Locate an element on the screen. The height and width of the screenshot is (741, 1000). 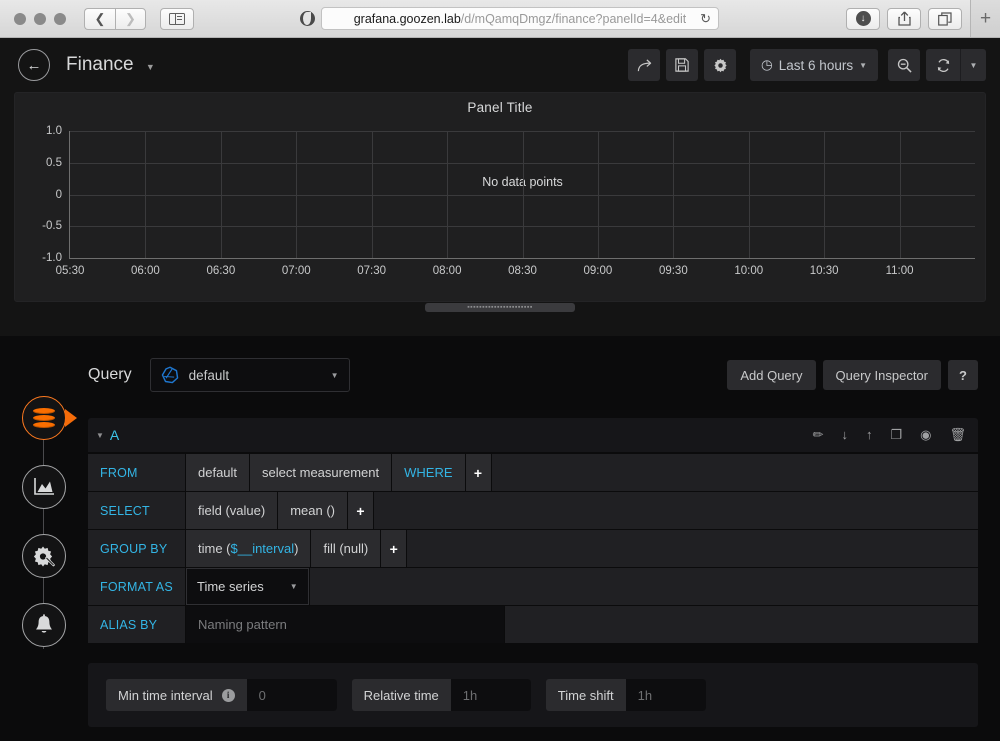
sidebar-item-general is located at coordinates (44, 556).